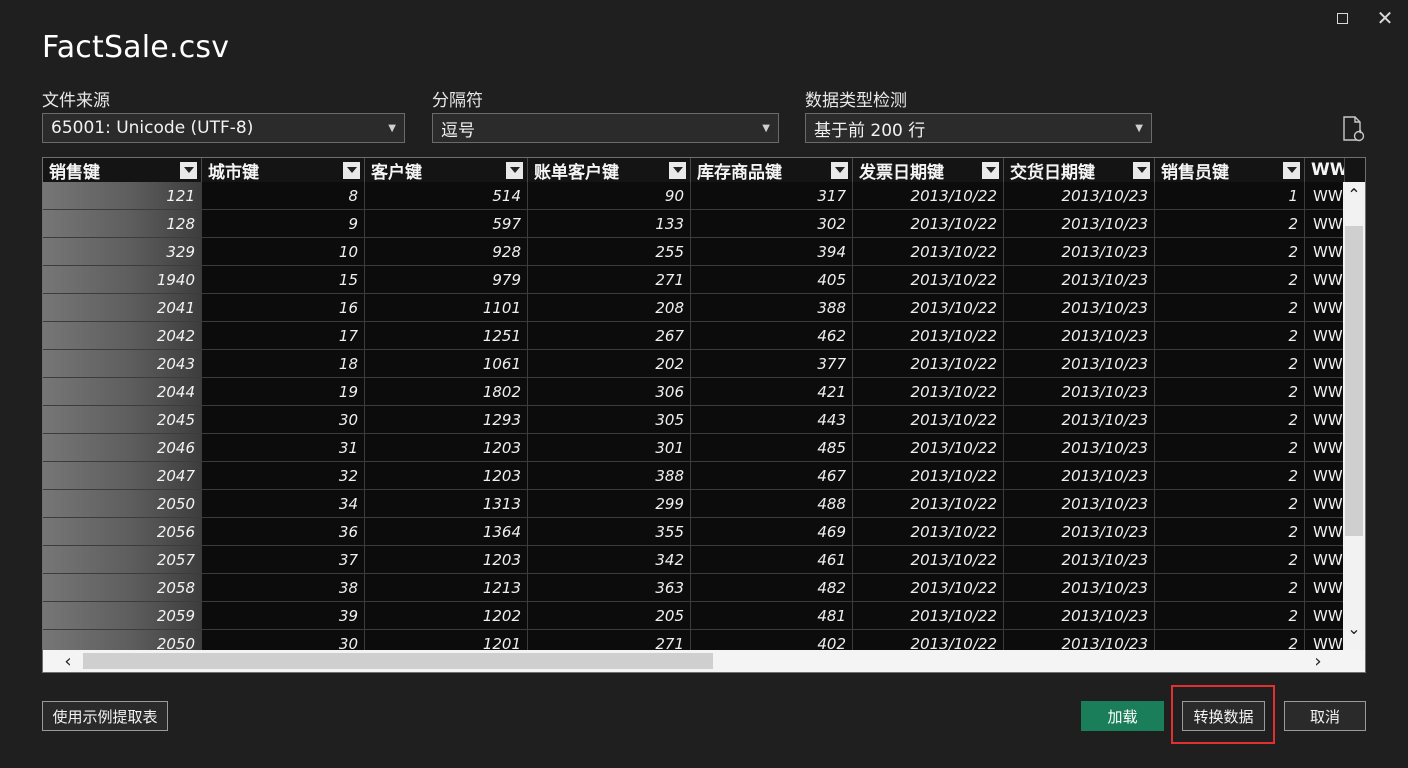 Image resolution: width=1408 pixels, height=768 pixels. What do you see at coordinates (928, 170) in the screenshot?
I see `column-header: 发票日期键` at bounding box center [928, 170].